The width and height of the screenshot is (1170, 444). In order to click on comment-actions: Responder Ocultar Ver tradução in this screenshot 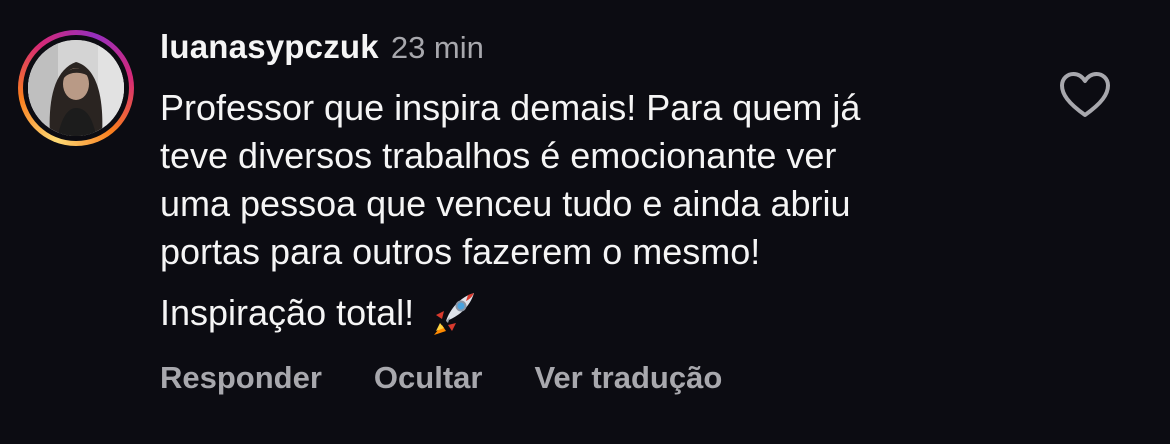, I will do `click(467, 378)`.